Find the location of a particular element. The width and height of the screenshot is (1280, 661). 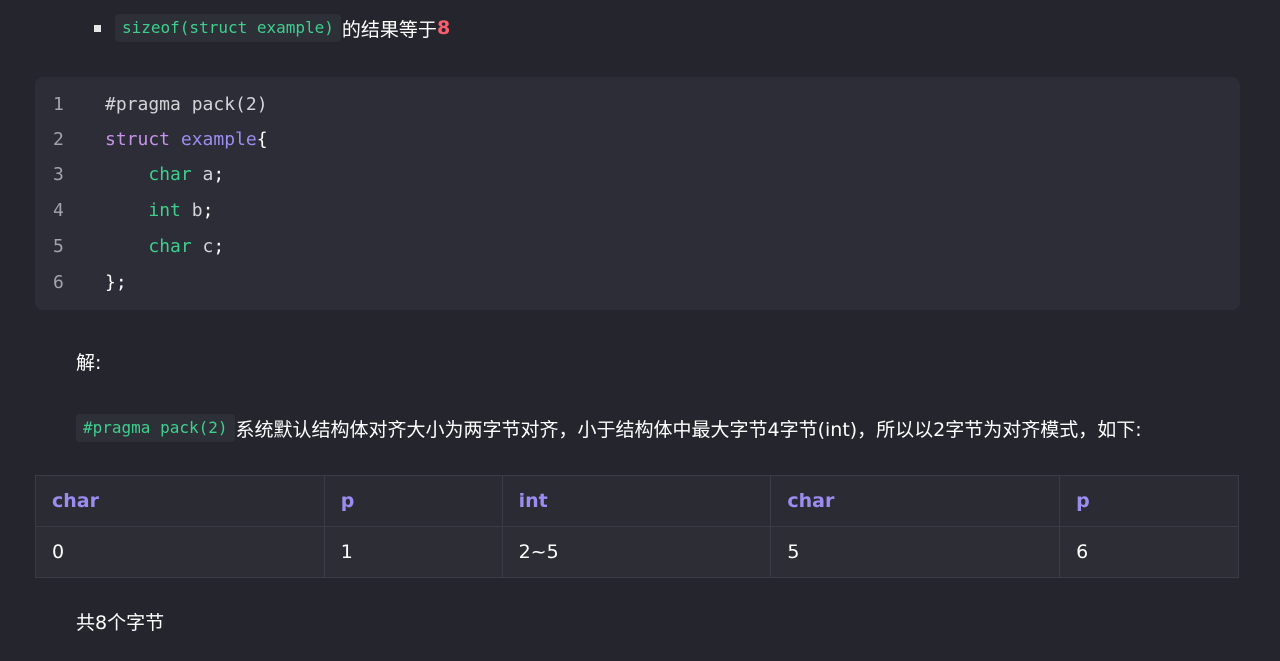

code-token: }; is located at coordinates (116, 282).